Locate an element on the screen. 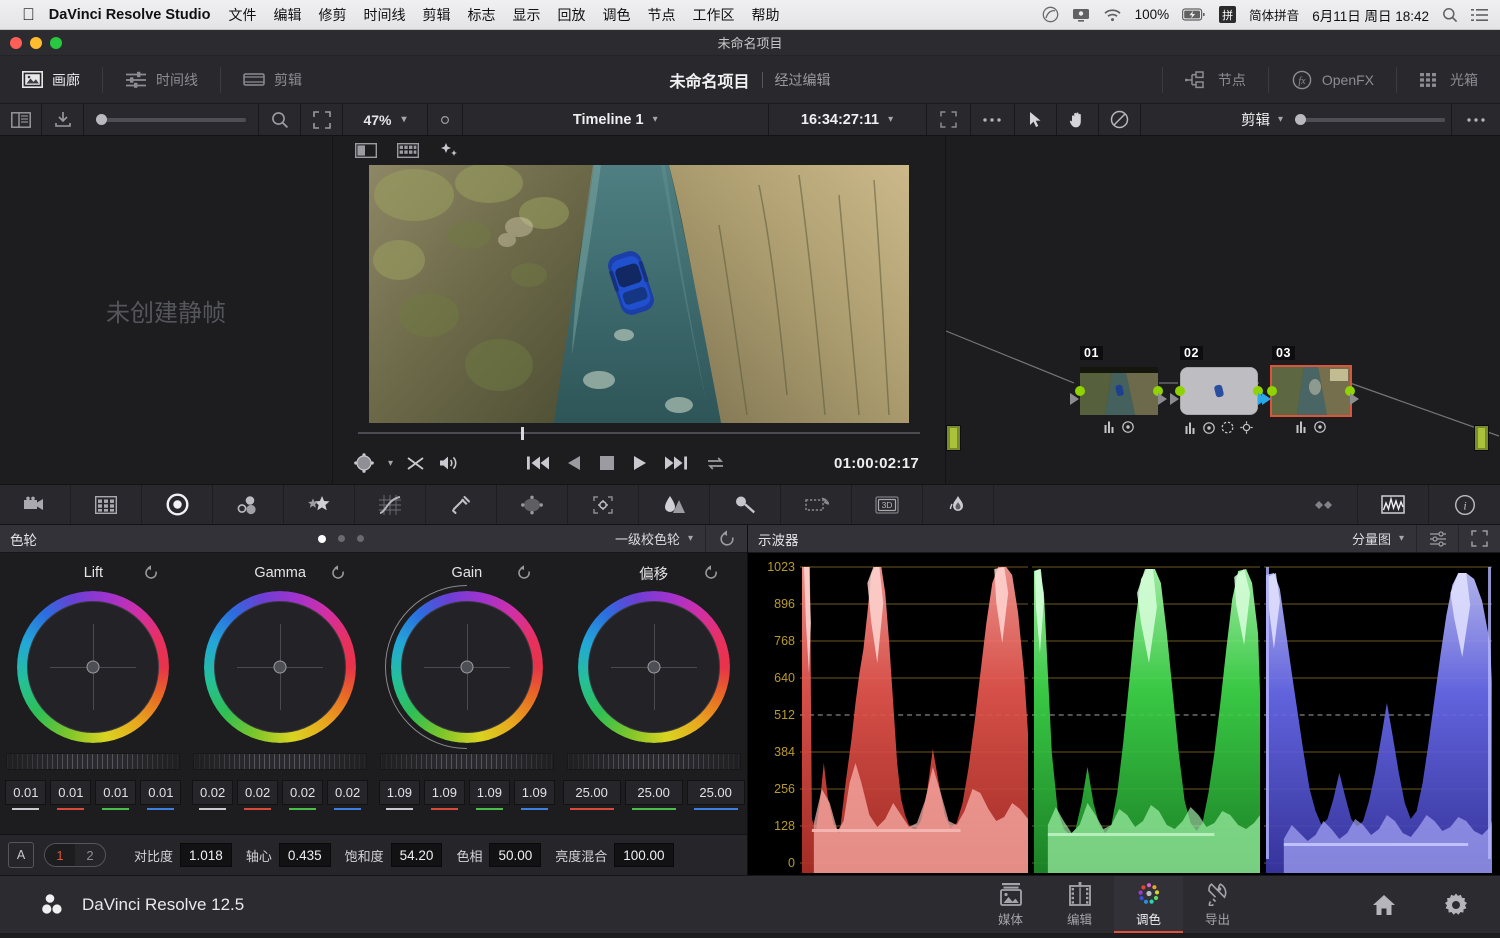 This screenshot has width=1500, height=938. toolbar-timeline-button: 时间线 is located at coordinates (161, 79).